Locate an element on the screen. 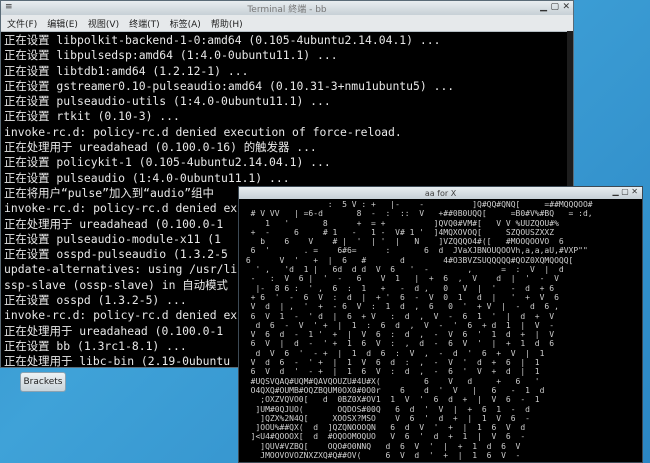 Image resolution: width=650 pixels, height=463 pixels. menu-help: 帮助(H) is located at coordinates (227, 23).